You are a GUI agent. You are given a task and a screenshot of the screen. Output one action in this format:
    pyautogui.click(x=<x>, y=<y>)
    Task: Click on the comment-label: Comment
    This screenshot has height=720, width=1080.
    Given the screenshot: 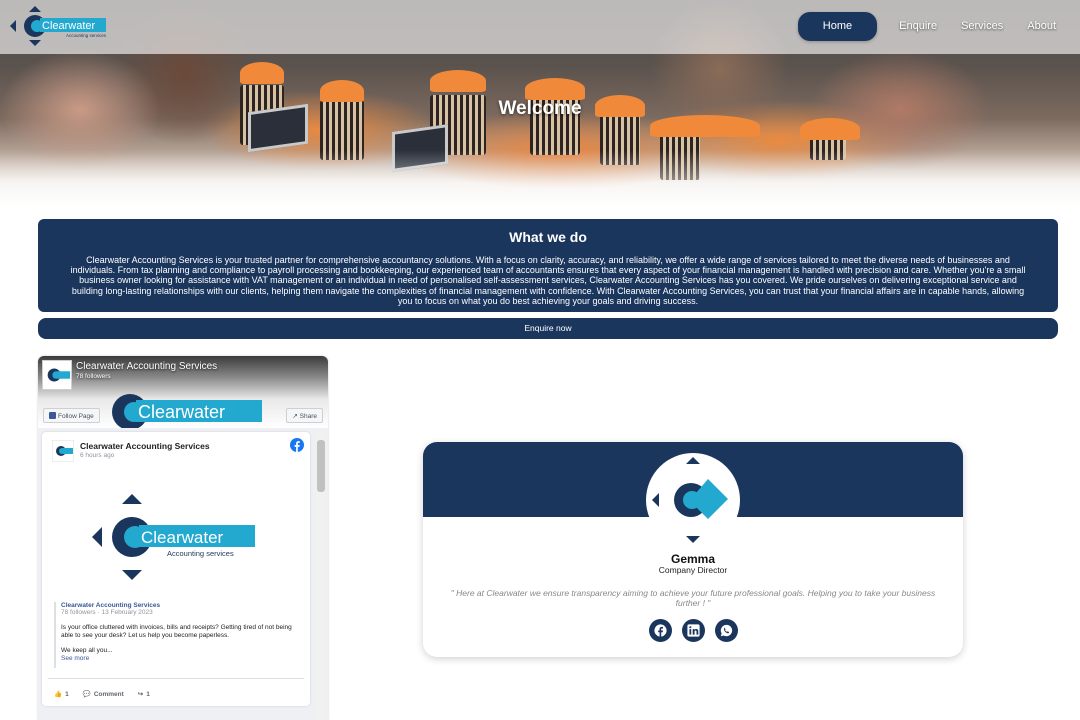 What is the action you would take?
    pyautogui.click(x=108, y=694)
    